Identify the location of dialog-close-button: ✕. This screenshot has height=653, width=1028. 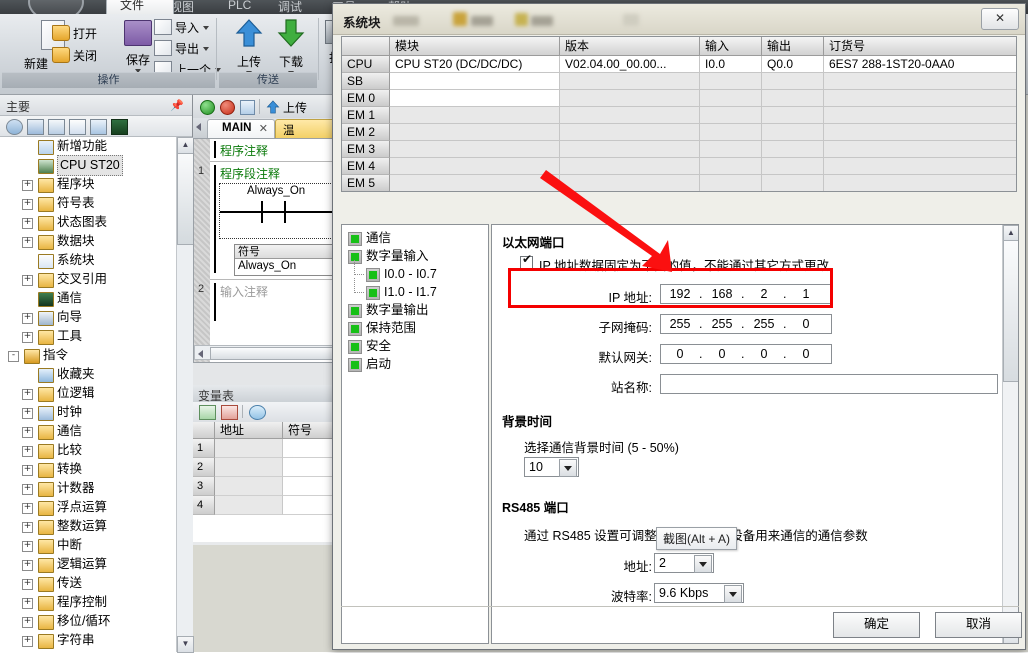
(1000, 19).